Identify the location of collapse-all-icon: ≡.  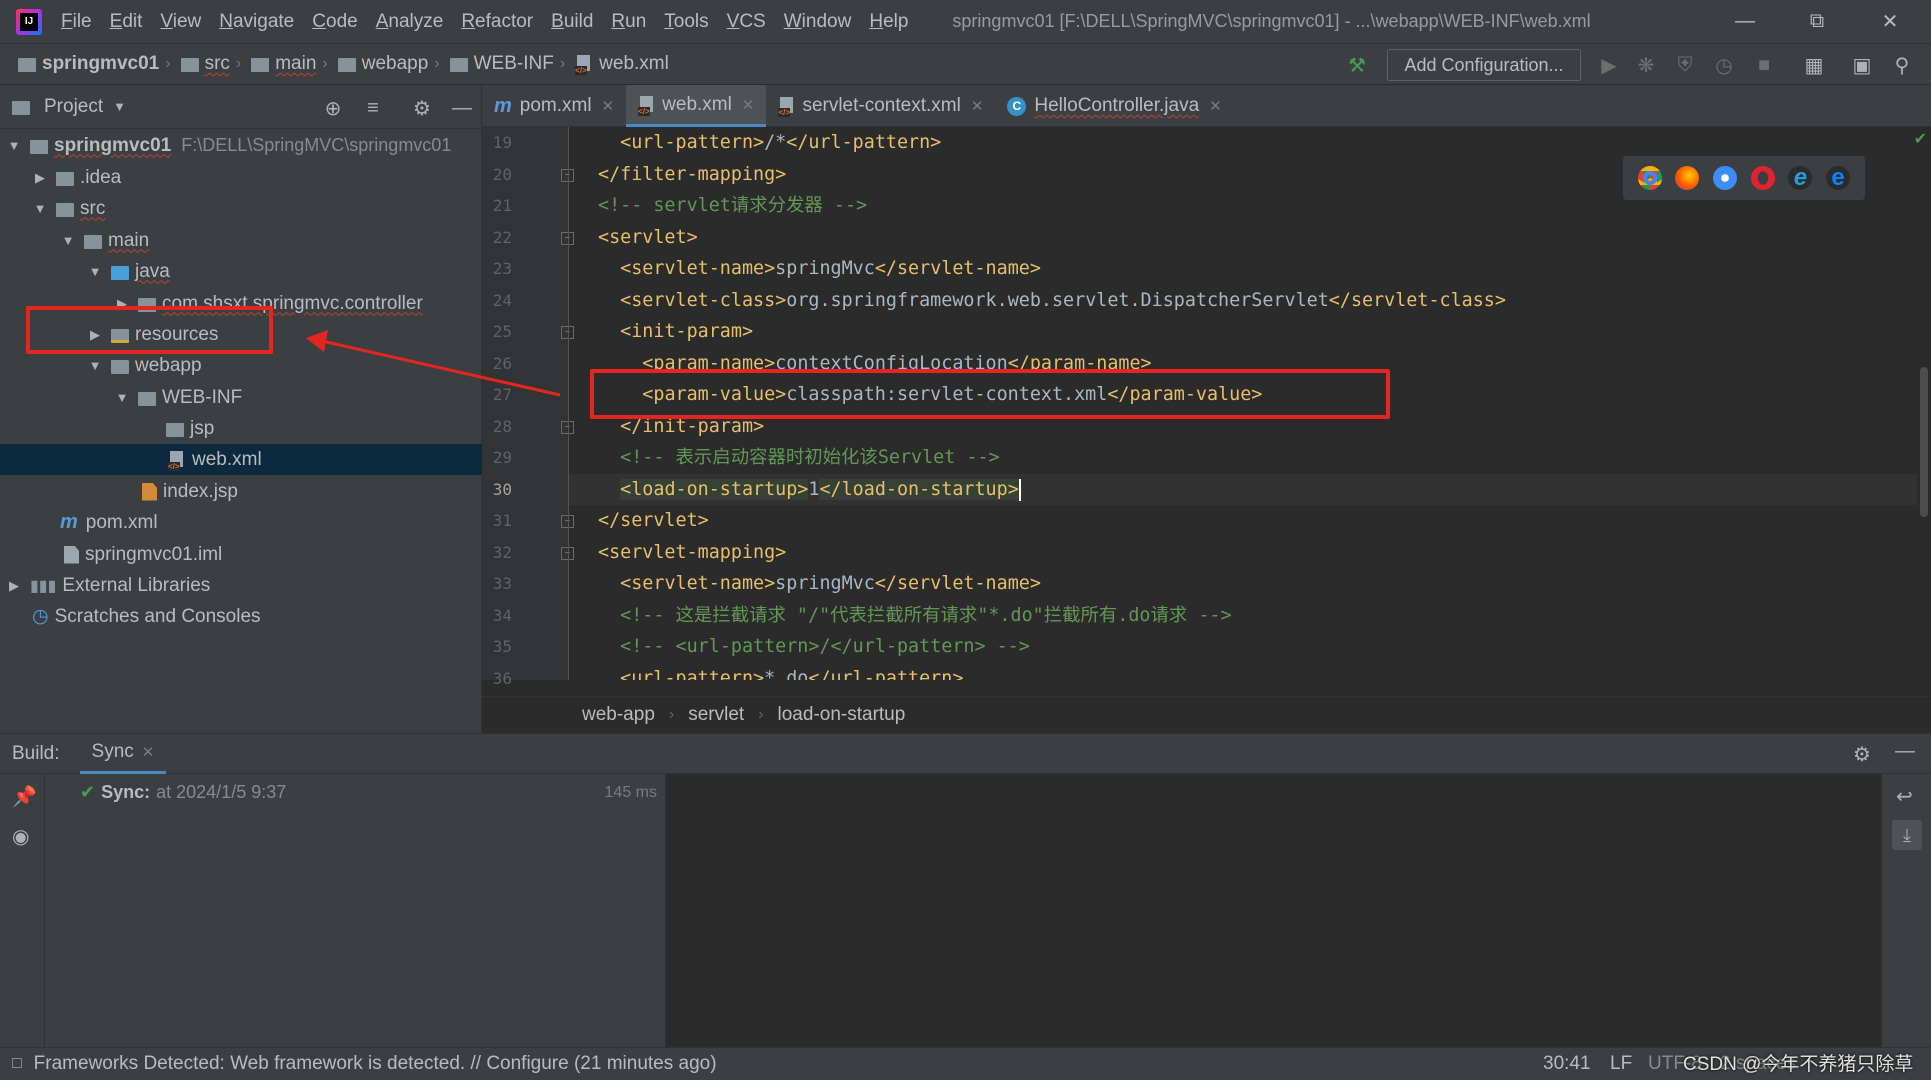
(373, 108).